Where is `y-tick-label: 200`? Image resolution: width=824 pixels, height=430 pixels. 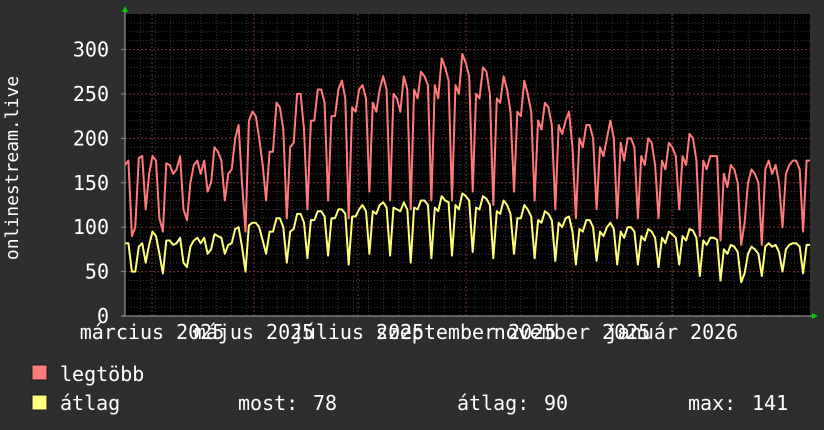
y-tick-label: 200 is located at coordinates (91, 138).